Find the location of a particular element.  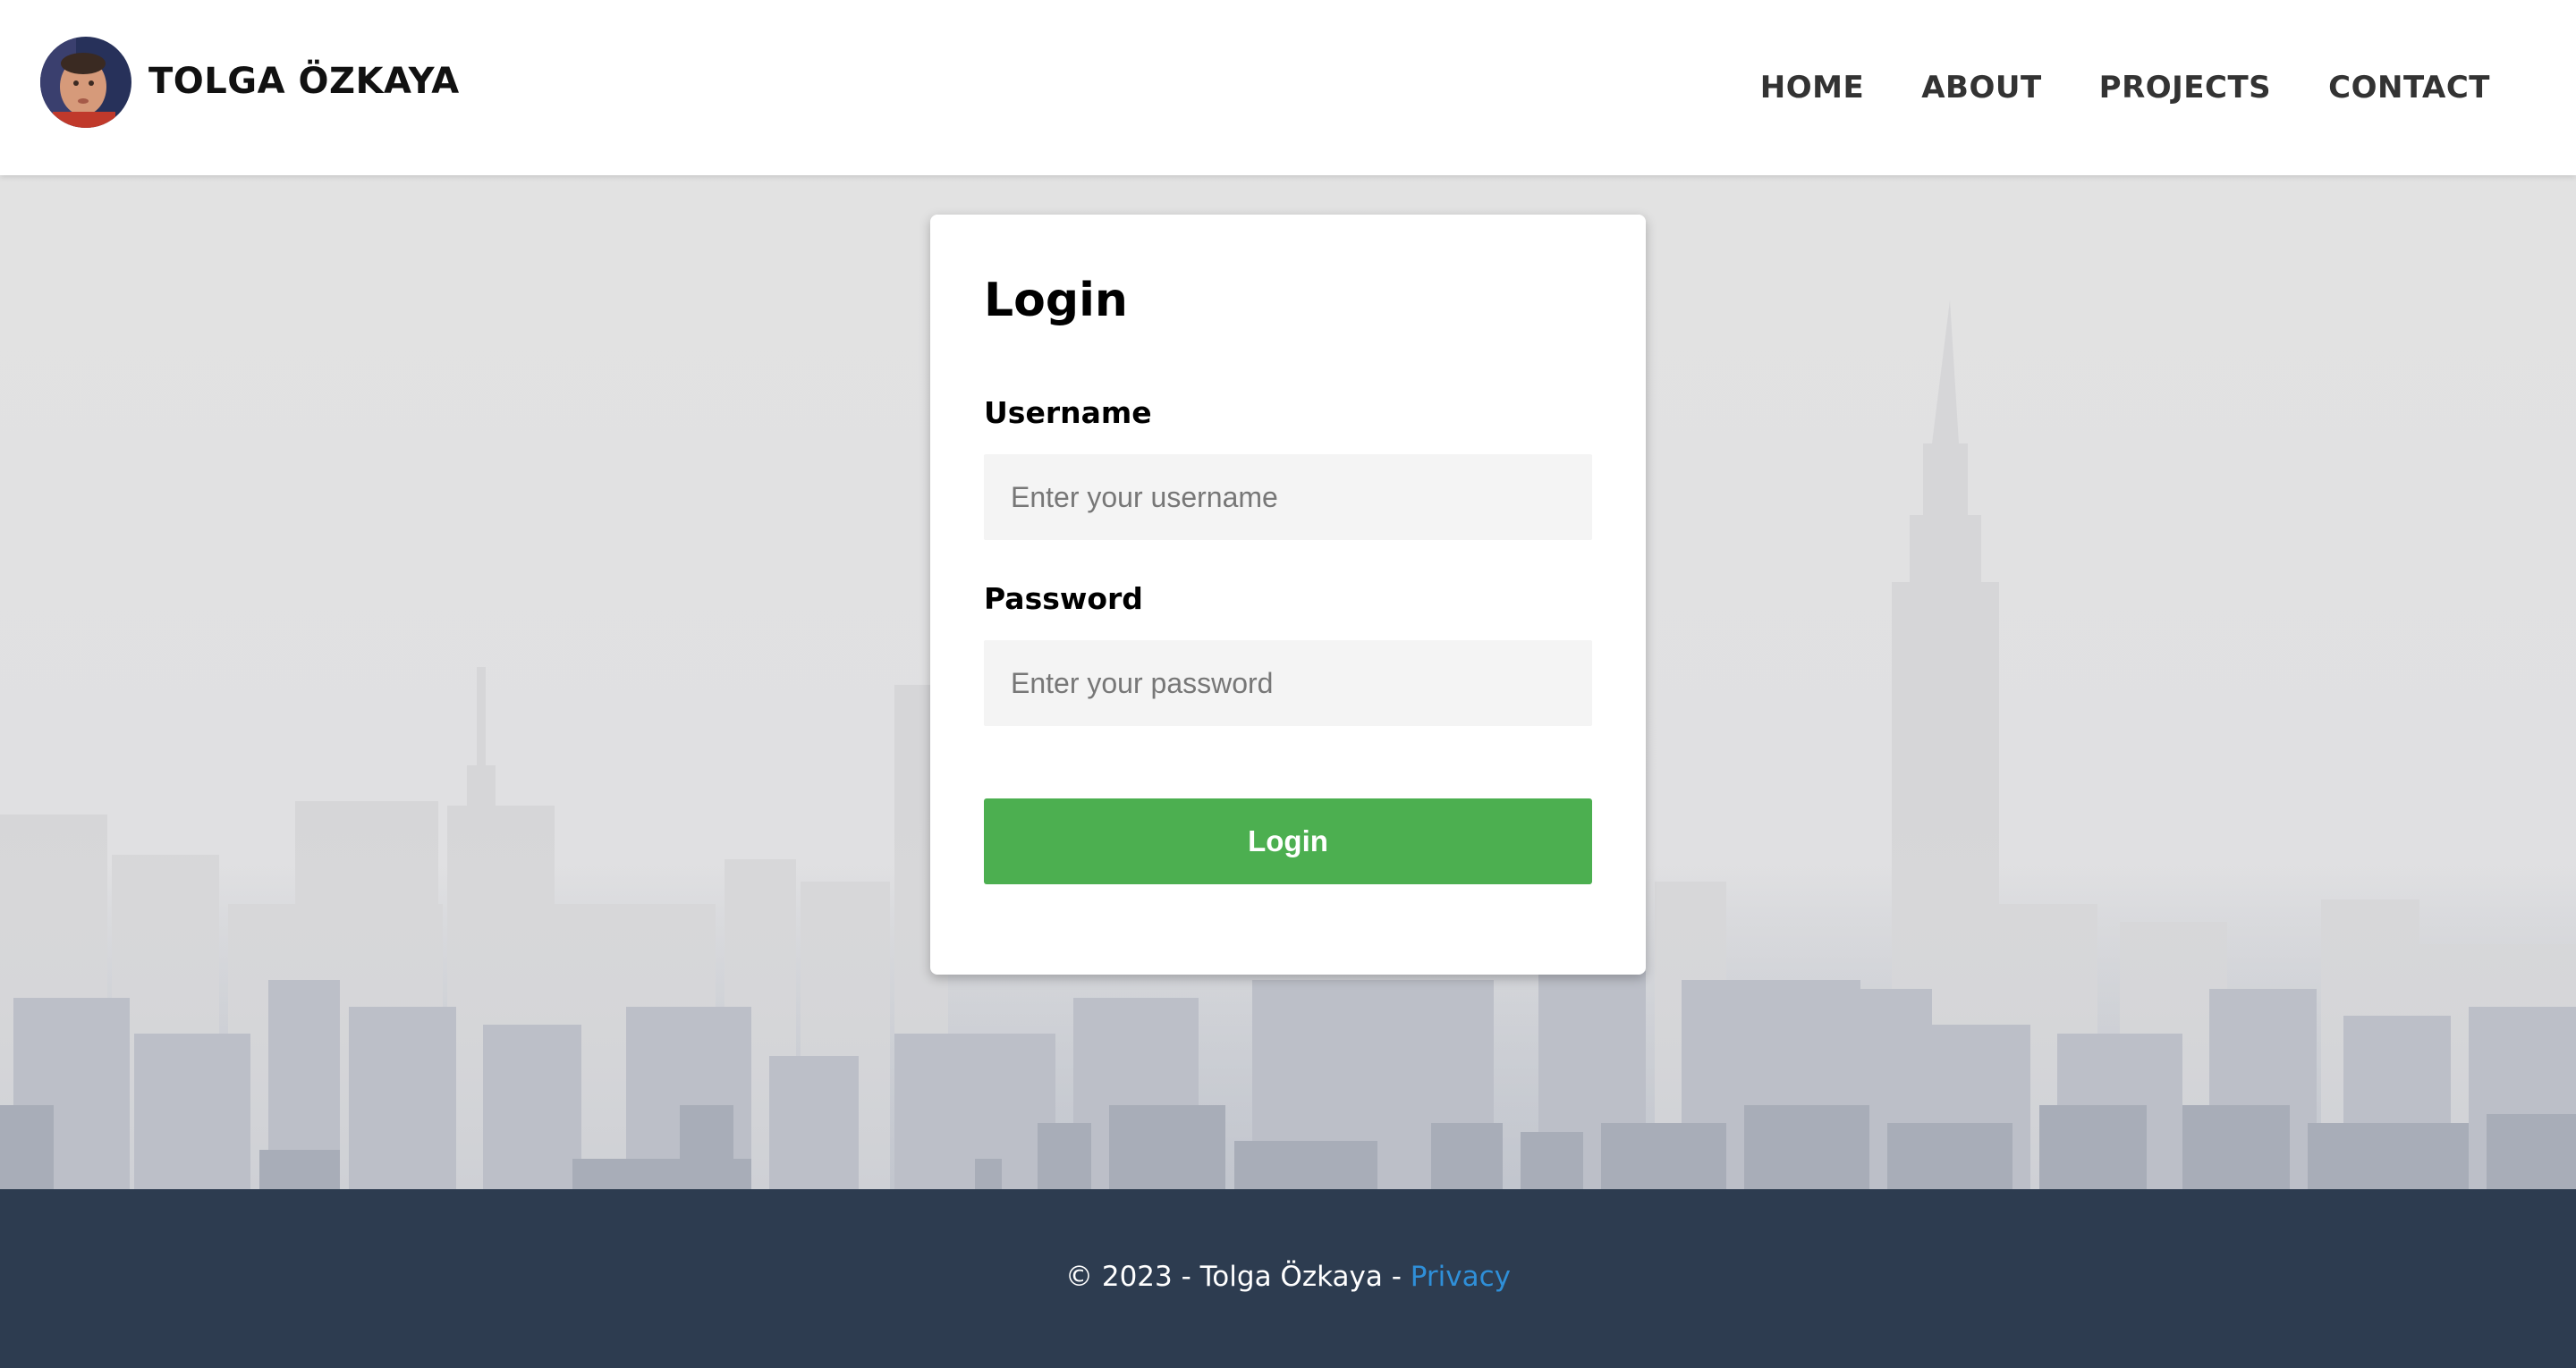

footer-text: © 2023 - Tolga Özkaya - Privacy is located at coordinates (1288, 1277).